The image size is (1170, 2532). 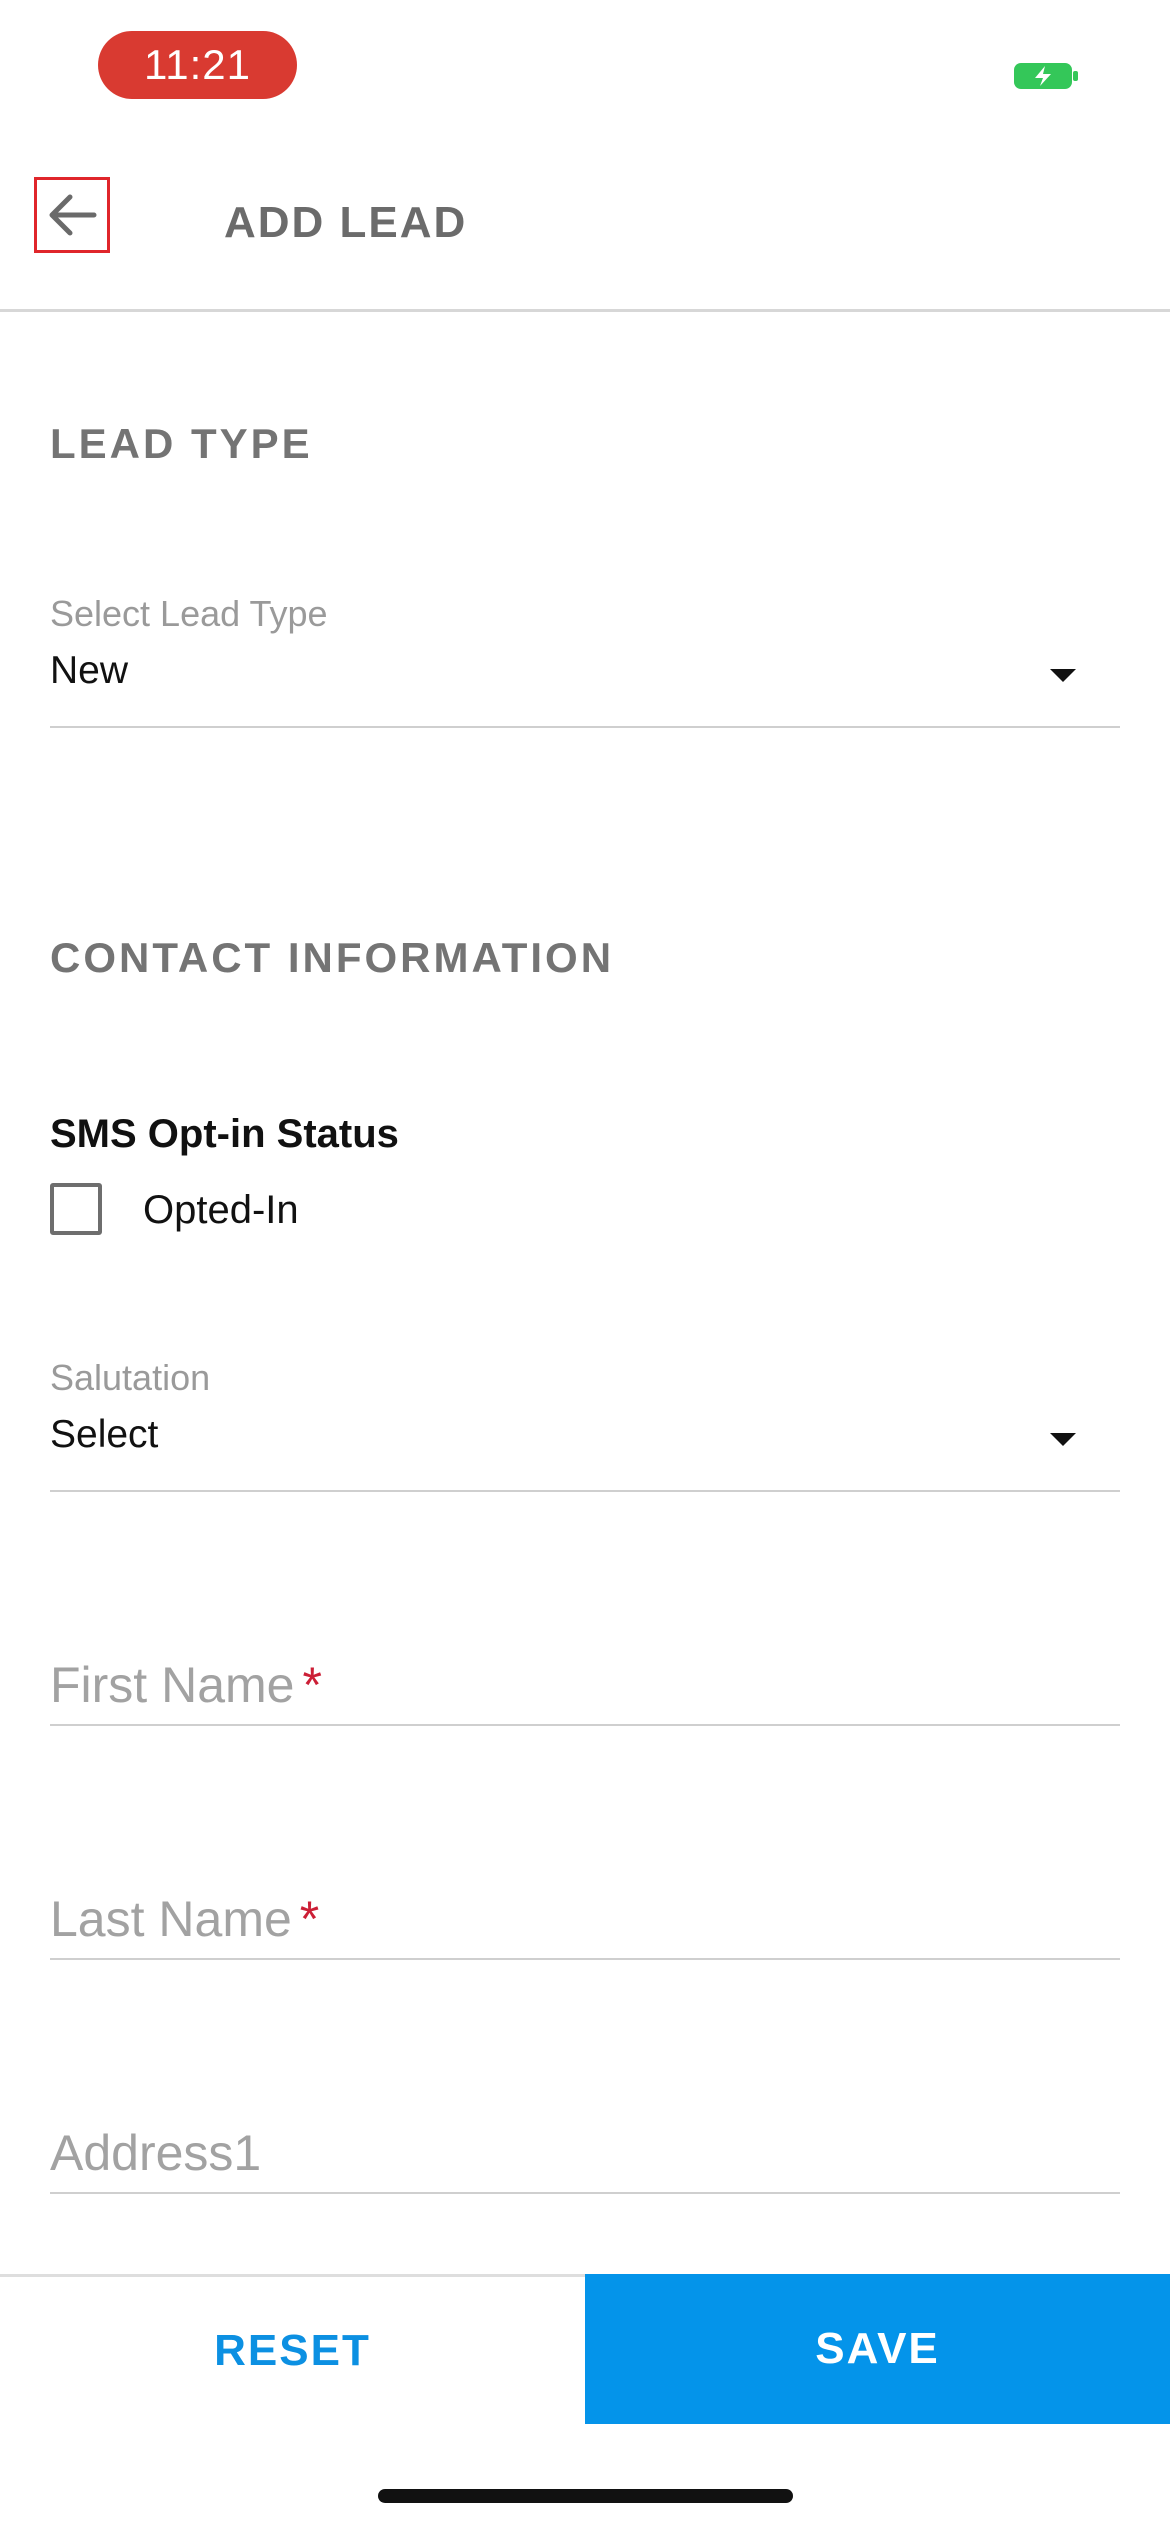 I want to click on opted-in-label: Opted-In, so click(x=221, y=1210).